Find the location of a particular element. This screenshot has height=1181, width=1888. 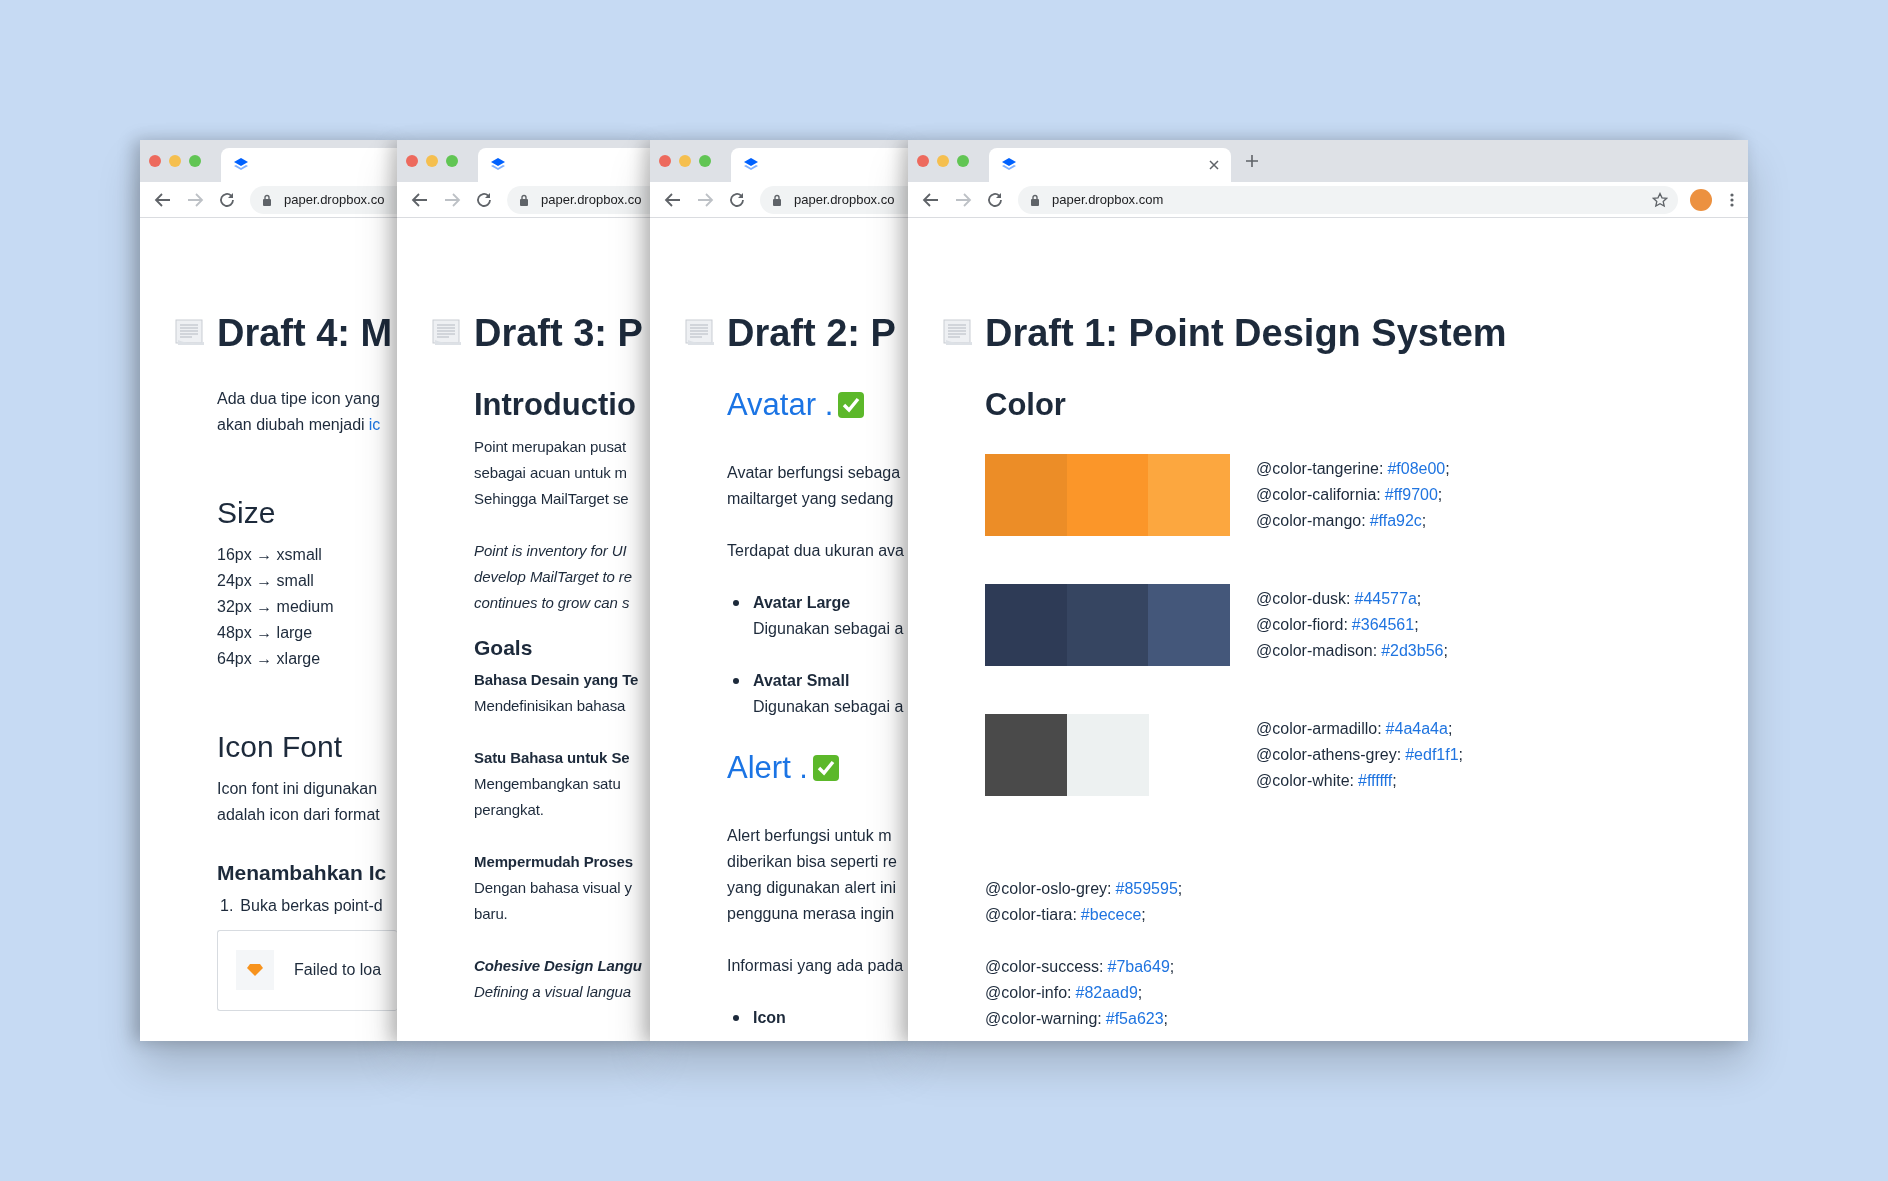

list-line: 64px → xlarge is located at coordinates (269, 658).